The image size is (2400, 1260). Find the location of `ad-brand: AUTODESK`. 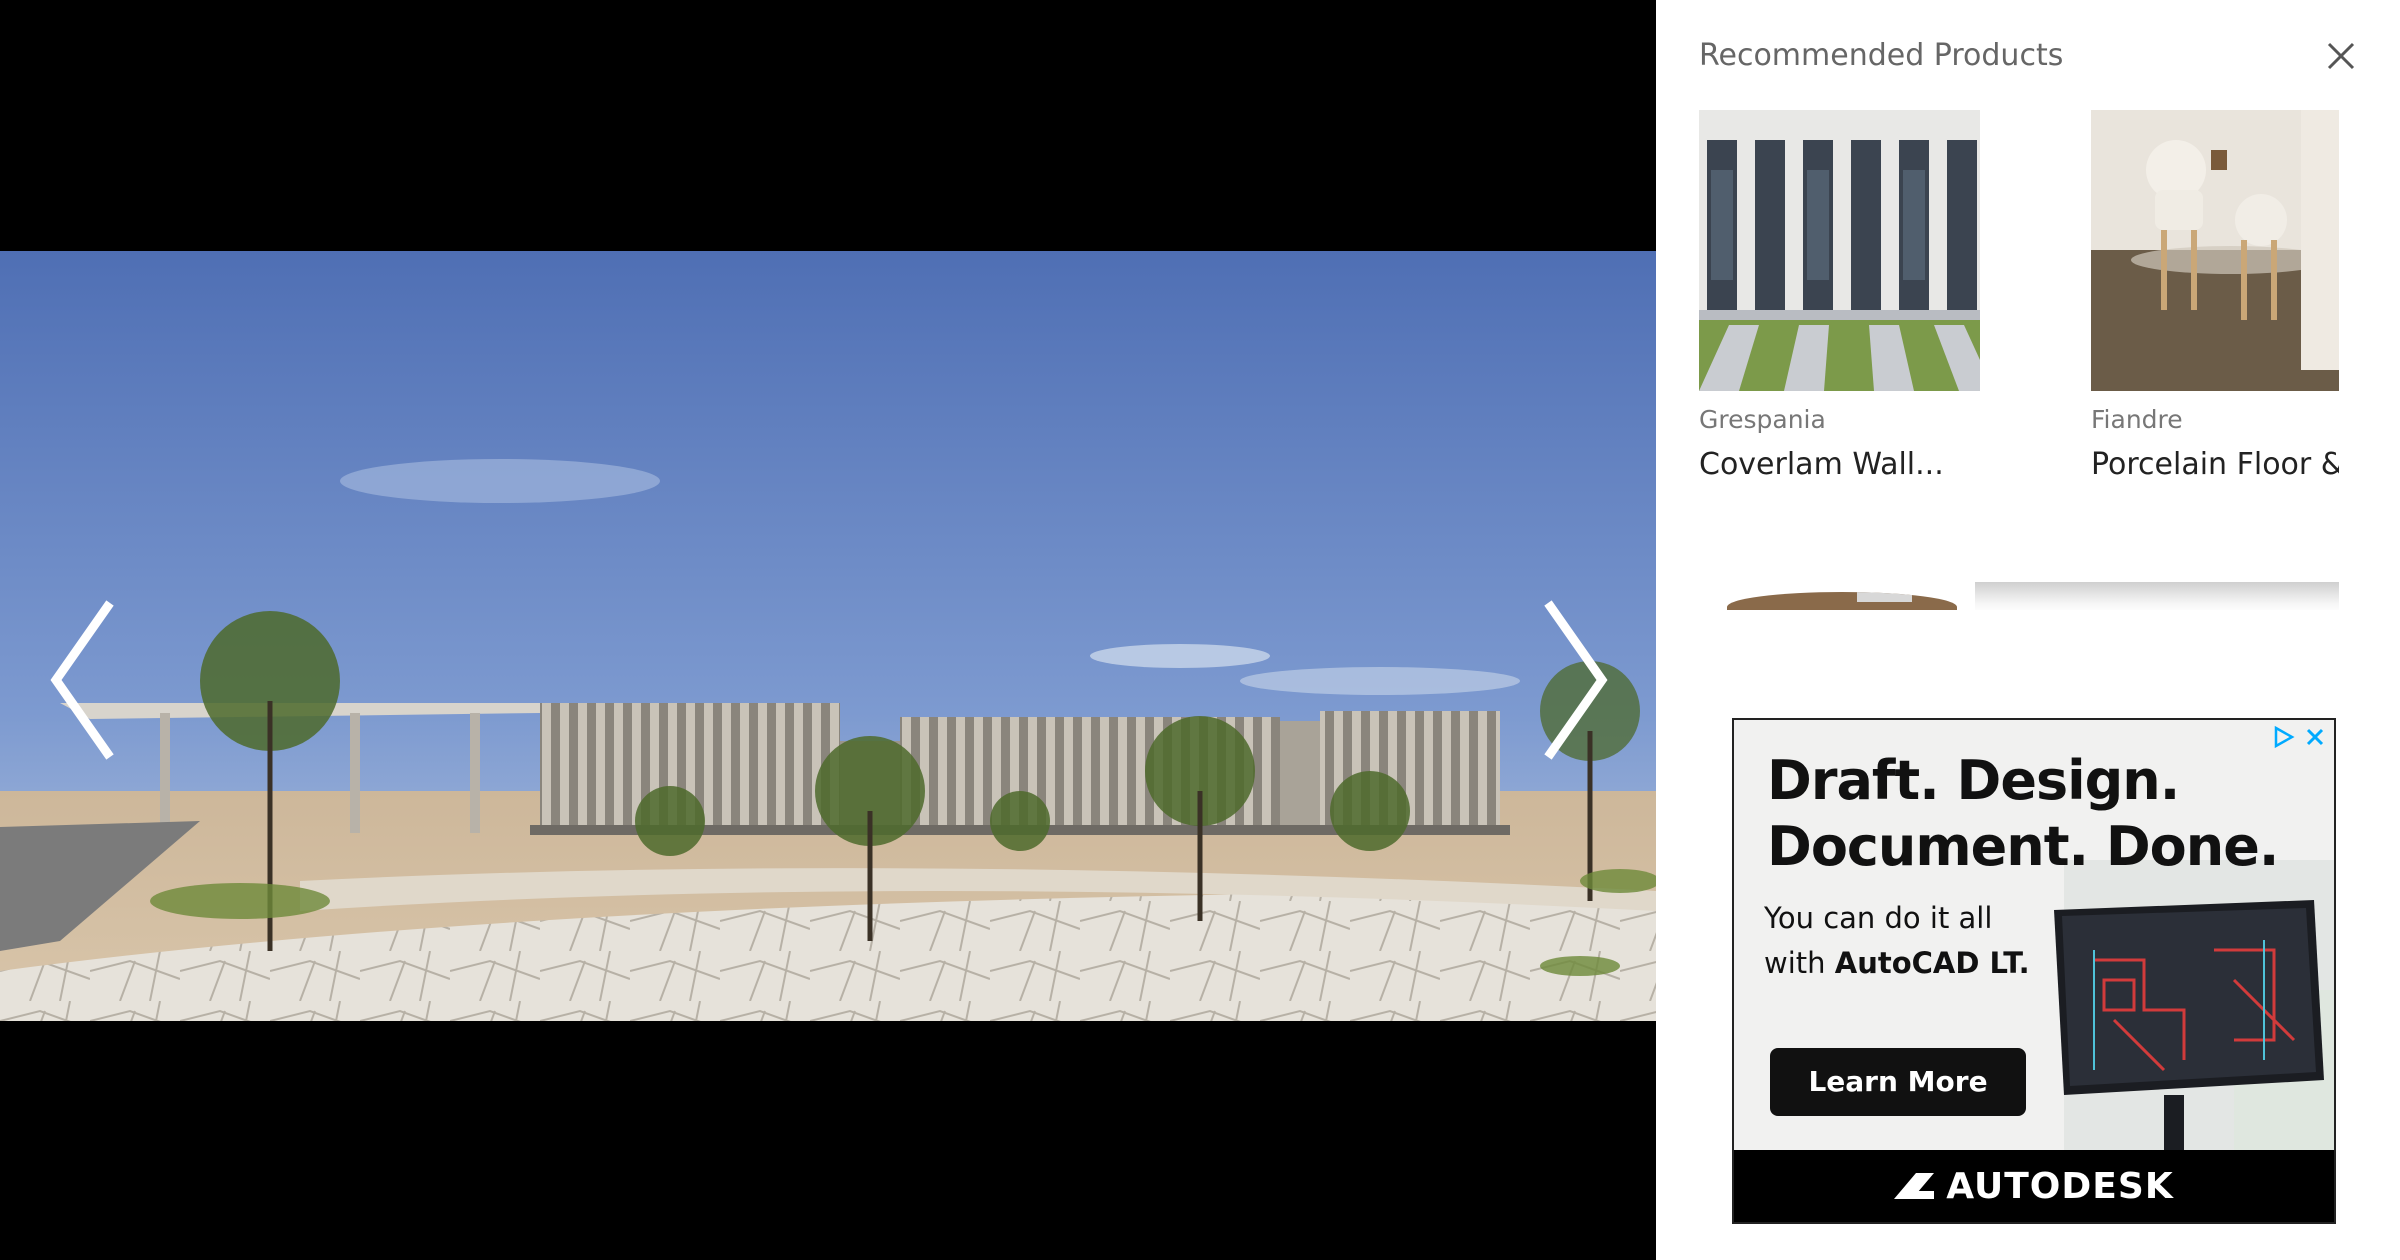

ad-brand: AUTODESK is located at coordinates (2060, 1186).